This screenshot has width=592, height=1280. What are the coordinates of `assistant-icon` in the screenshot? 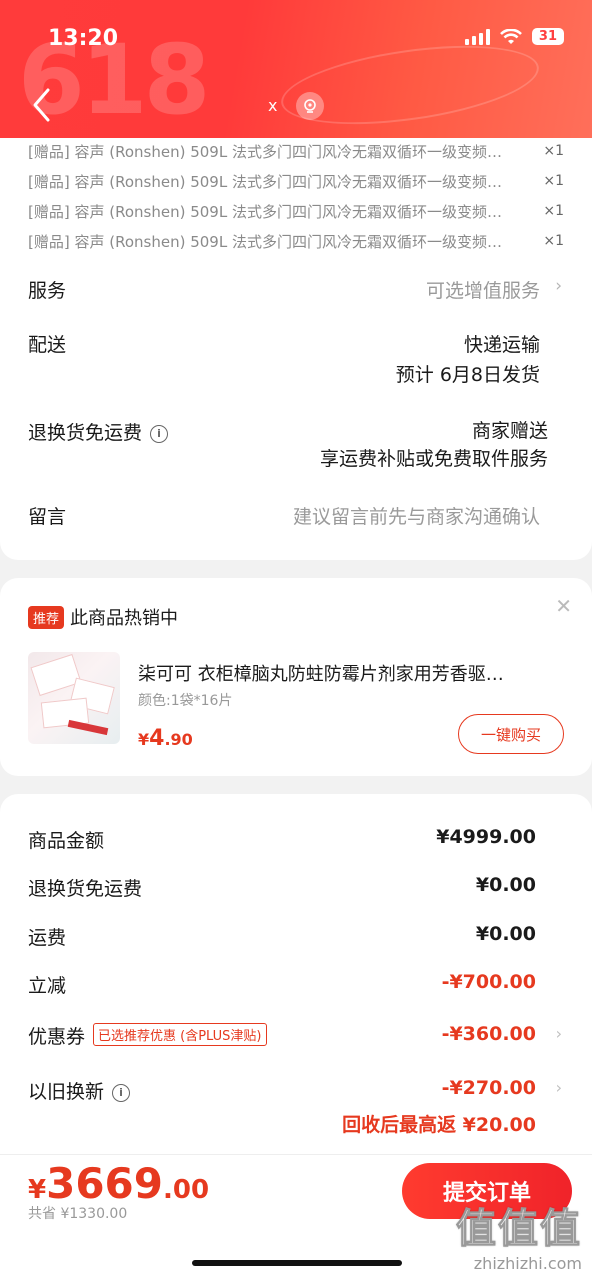 It's located at (310, 106).